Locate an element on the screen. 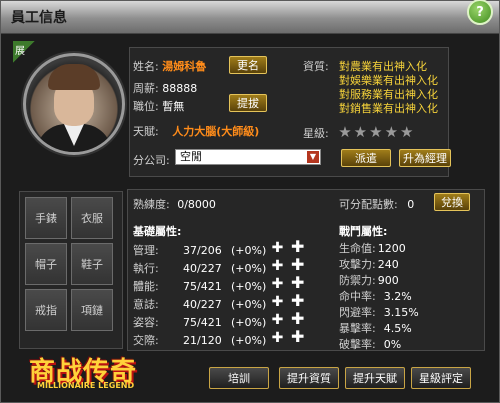 Image resolution: width=500 pixels, height=403 pixels. stat-name: 意誌: is located at coordinates (146, 304).